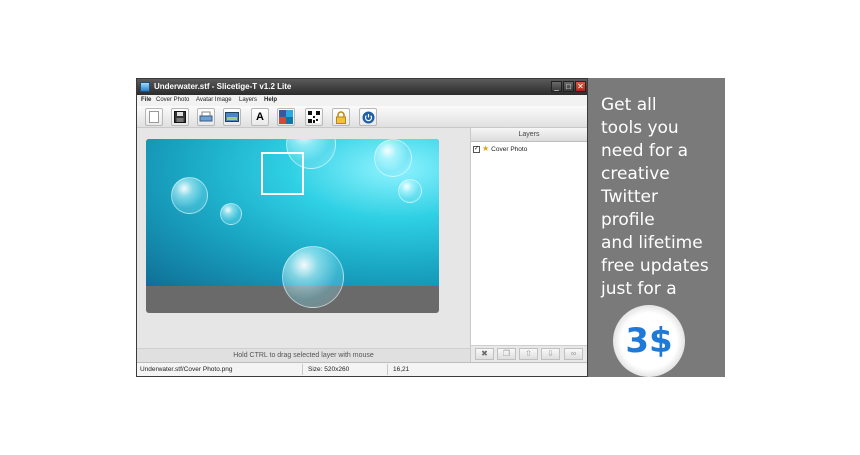 The width and height of the screenshot is (860, 455). Describe the element at coordinates (528, 245) in the screenshot. I see `layers-panel: Layers ✓ ★ Cover Photo ✖ ❐ ⇧ ⇩ ∞` at that location.